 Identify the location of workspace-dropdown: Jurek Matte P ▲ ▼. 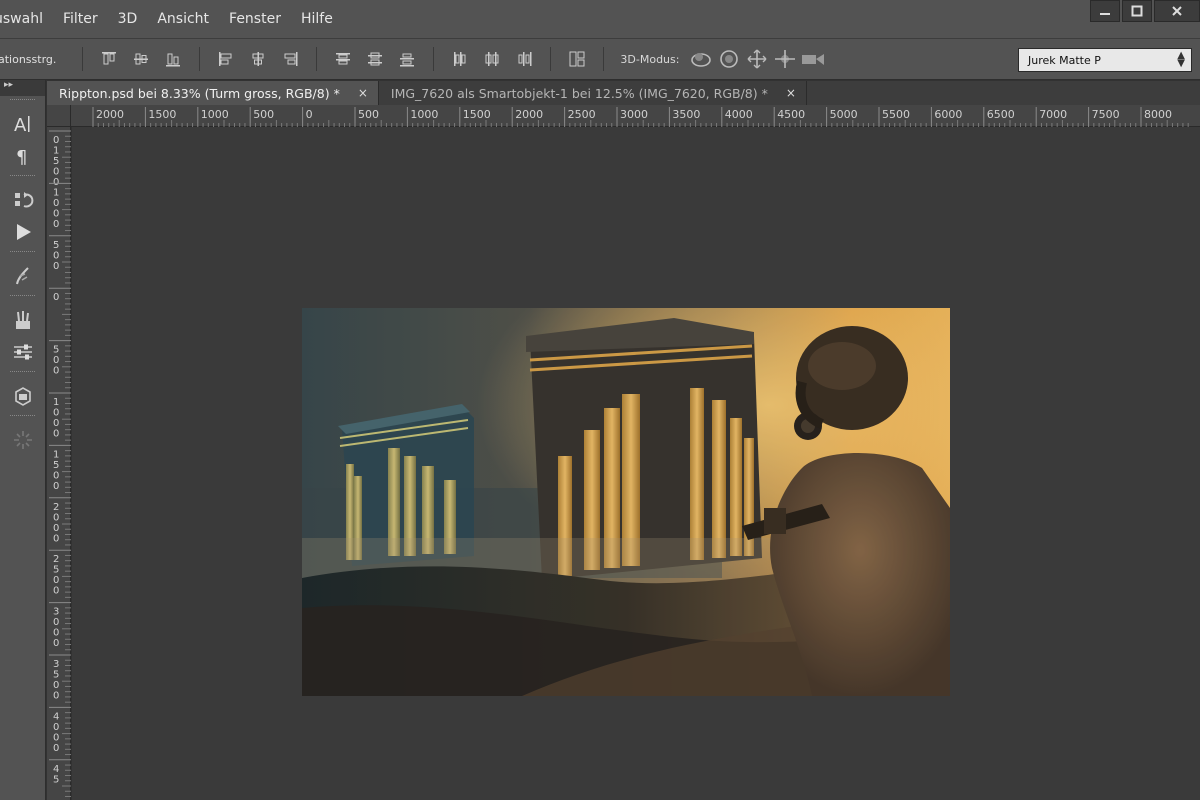
(1105, 60).